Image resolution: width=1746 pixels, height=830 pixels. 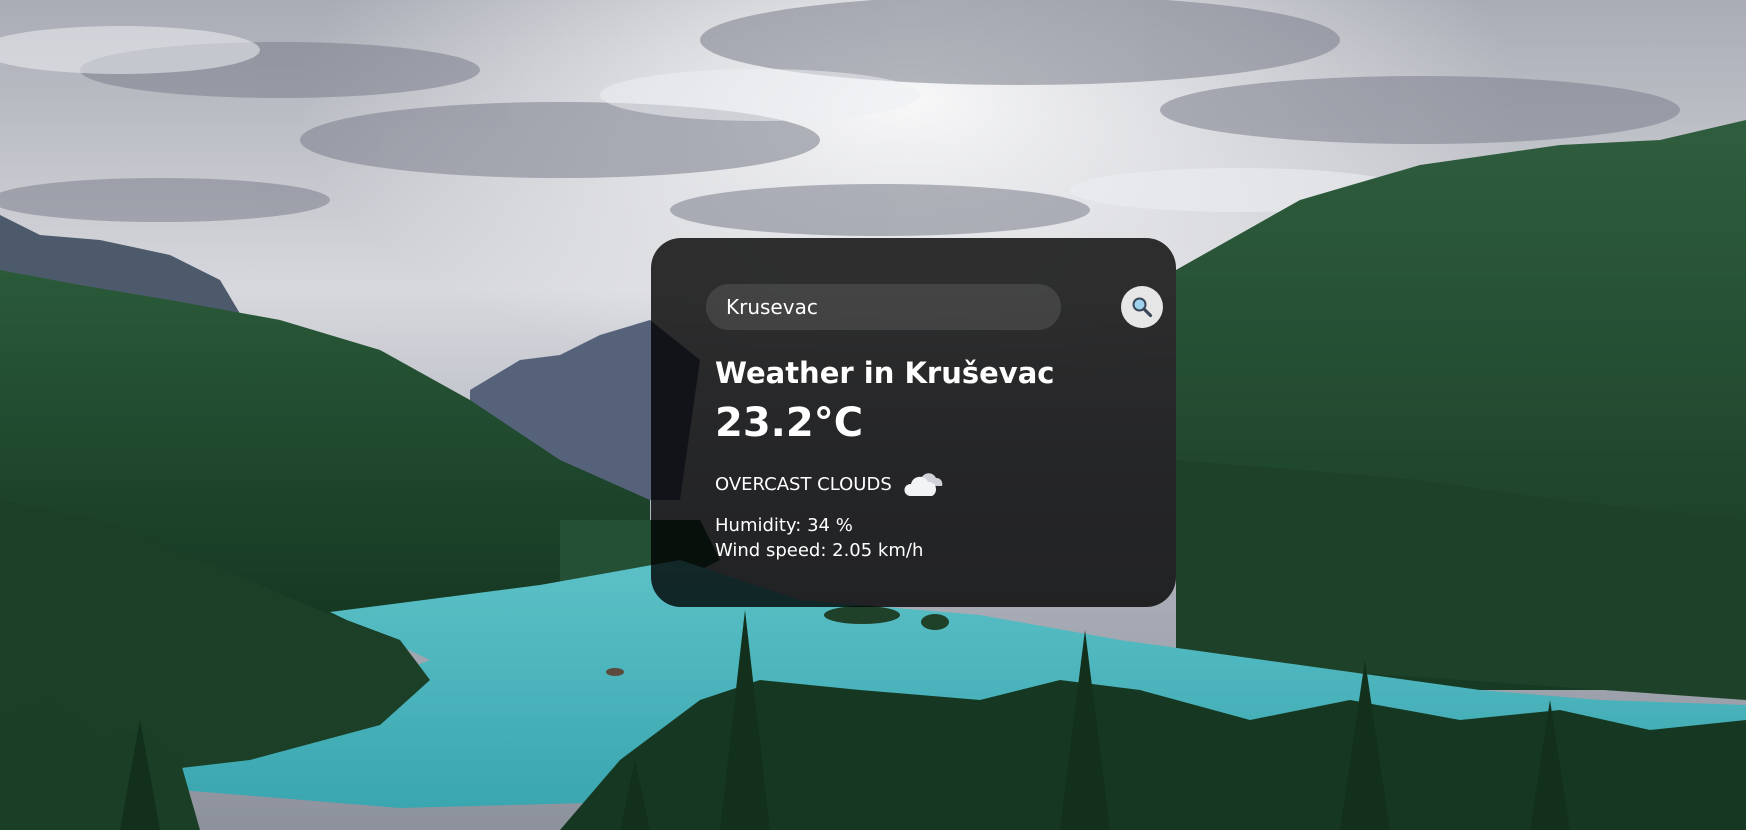 What do you see at coordinates (883, 307) in the screenshot?
I see `search-input` at bounding box center [883, 307].